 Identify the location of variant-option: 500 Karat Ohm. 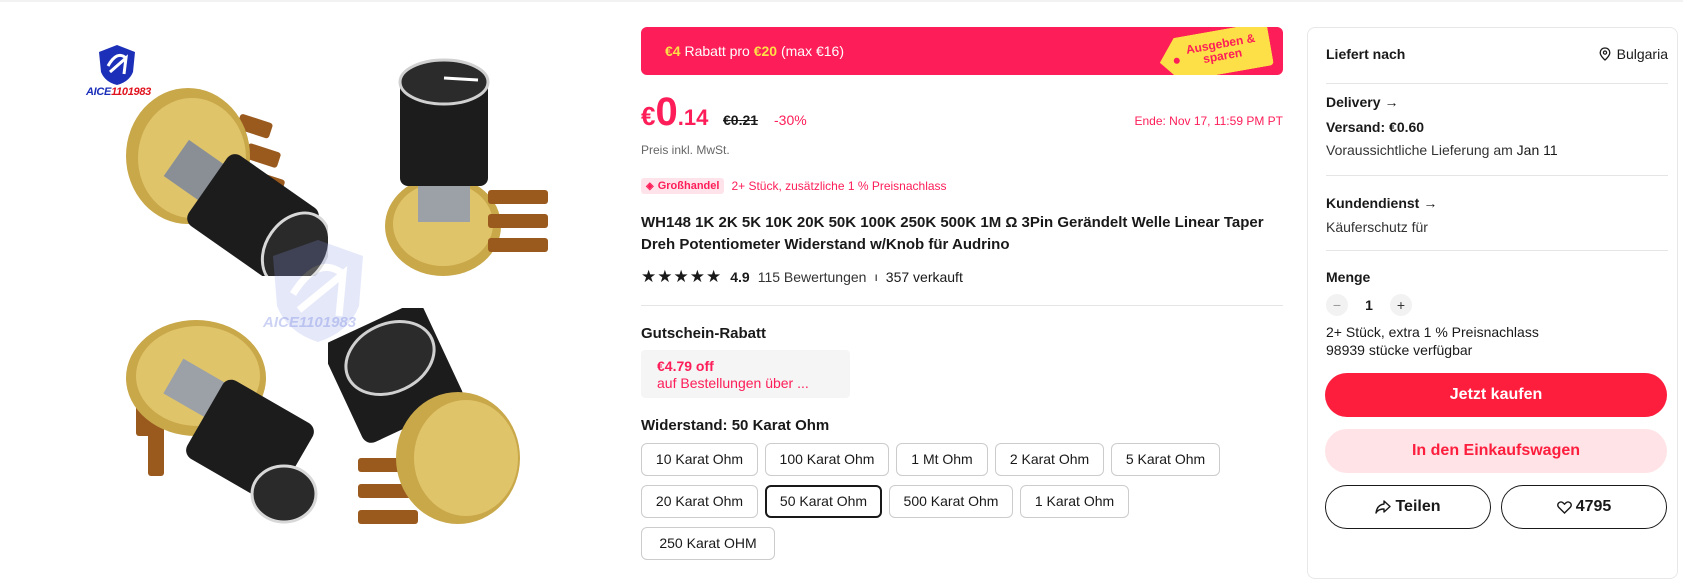
(951, 501).